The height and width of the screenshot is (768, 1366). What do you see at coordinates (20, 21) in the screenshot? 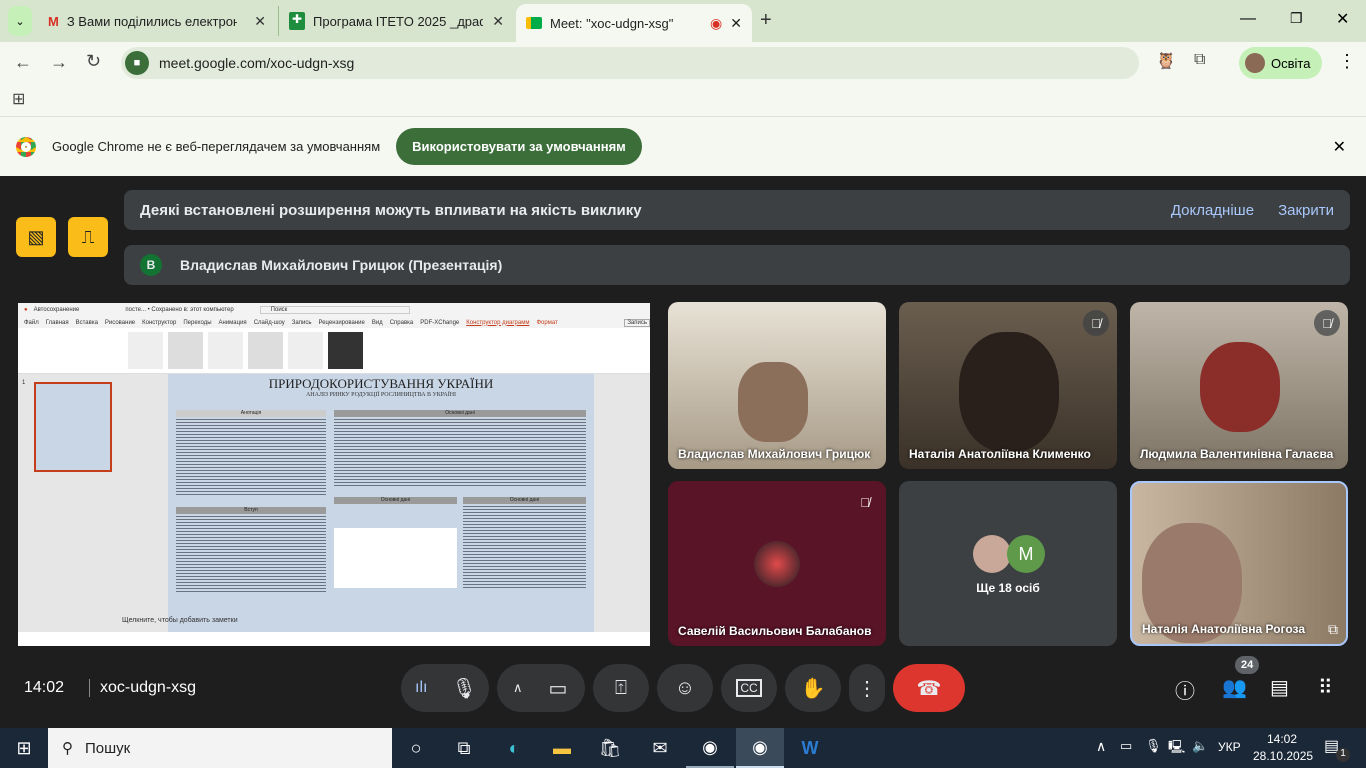
I see `tab-search-button: ⌄` at bounding box center [20, 21].